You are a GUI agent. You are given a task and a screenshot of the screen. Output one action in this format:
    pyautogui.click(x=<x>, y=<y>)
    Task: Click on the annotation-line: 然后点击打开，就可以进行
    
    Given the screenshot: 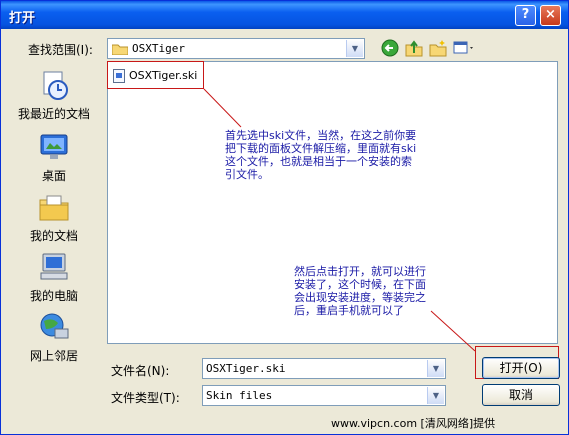 What is the action you would take?
    pyautogui.click(x=360, y=271)
    